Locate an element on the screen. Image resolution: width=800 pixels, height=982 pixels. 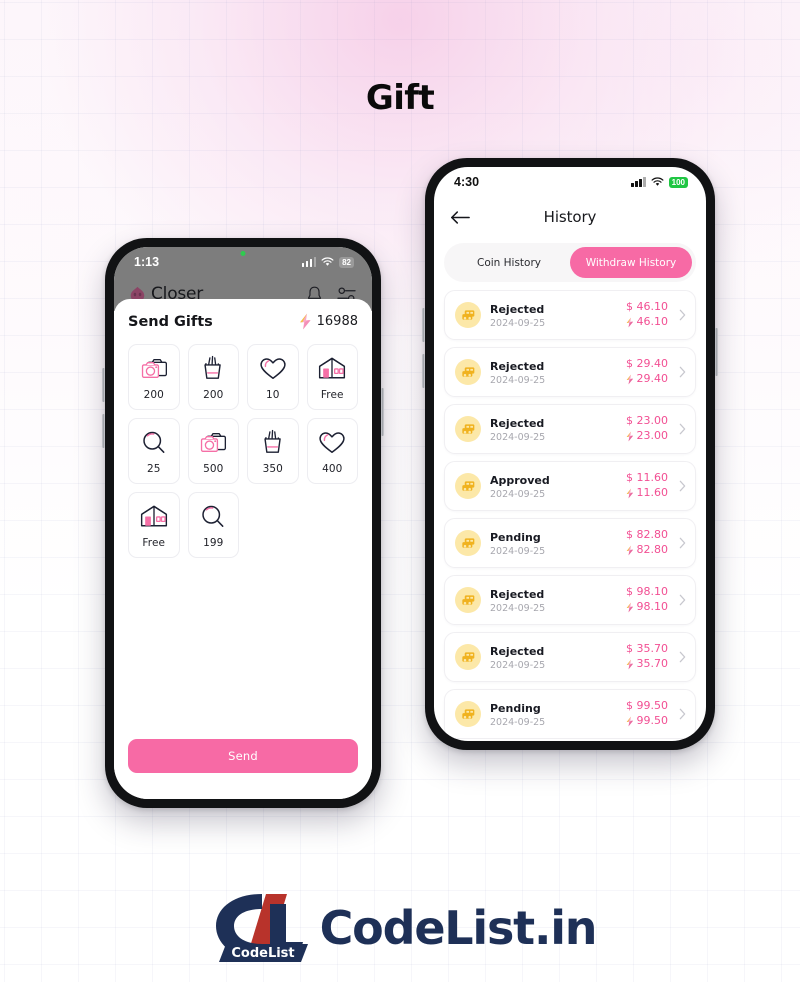
phone-right-power is located at coordinates (716, 352).